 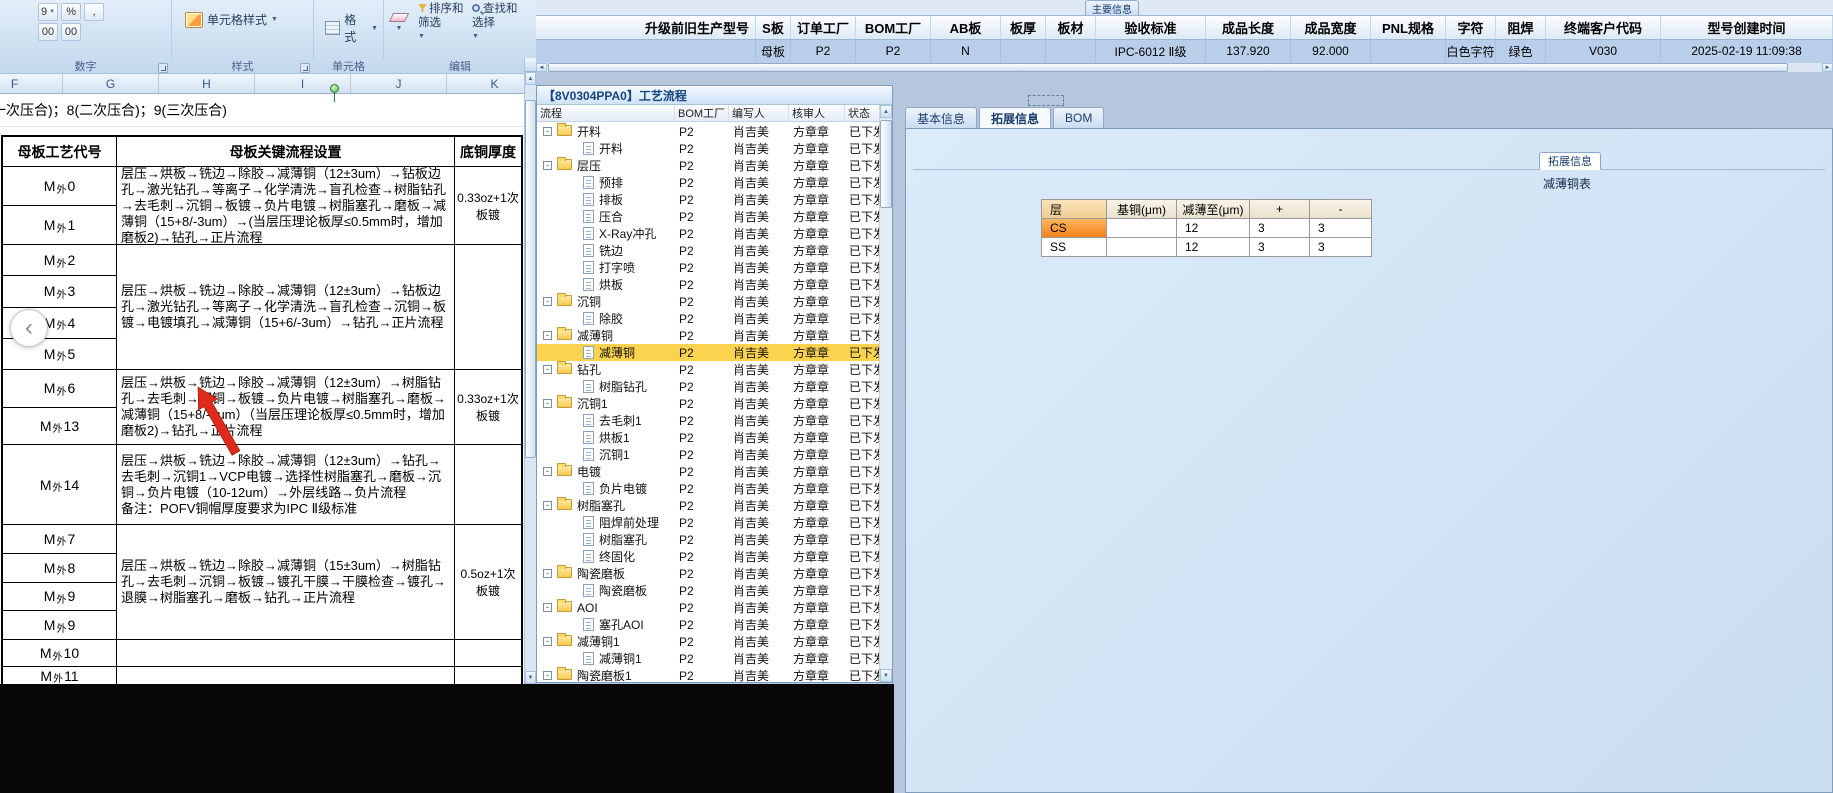 I want to click on scroll-right-icon: ►, so click(x=1827, y=67).